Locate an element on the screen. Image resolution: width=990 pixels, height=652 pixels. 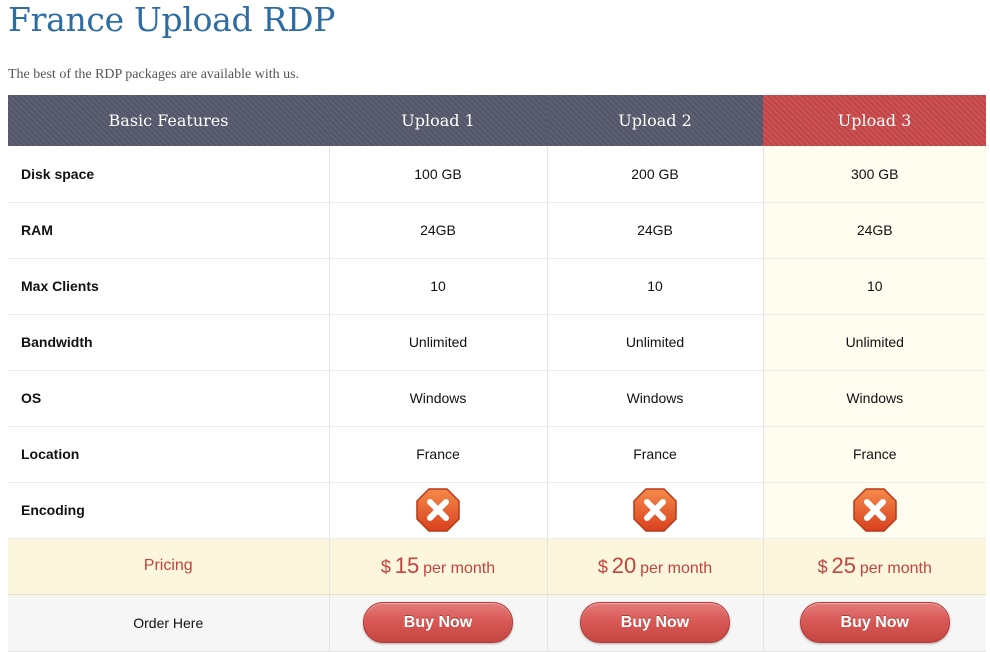
buy-now-button-upload-3: Buy Now is located at coordinates (874, 622).